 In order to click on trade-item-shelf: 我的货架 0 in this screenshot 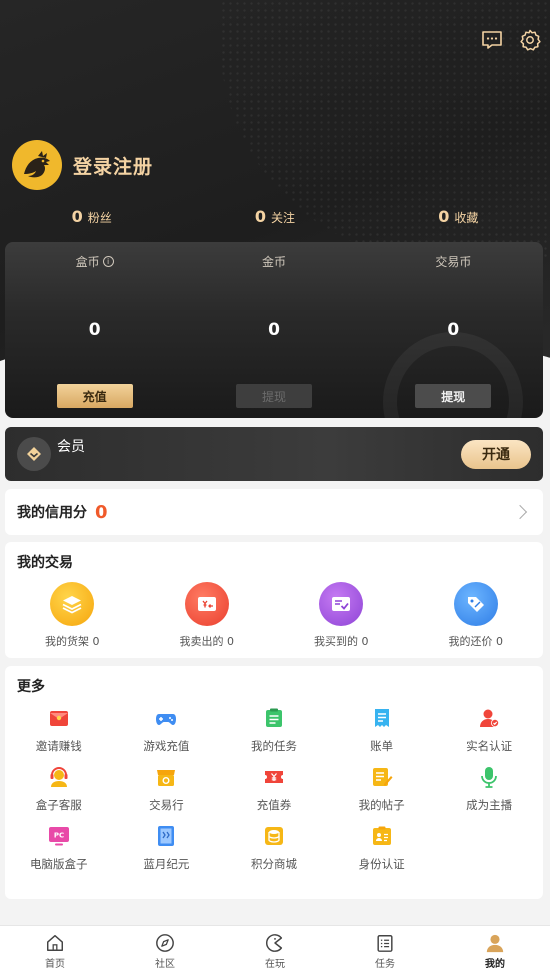, I will do `click(72, 615)`.